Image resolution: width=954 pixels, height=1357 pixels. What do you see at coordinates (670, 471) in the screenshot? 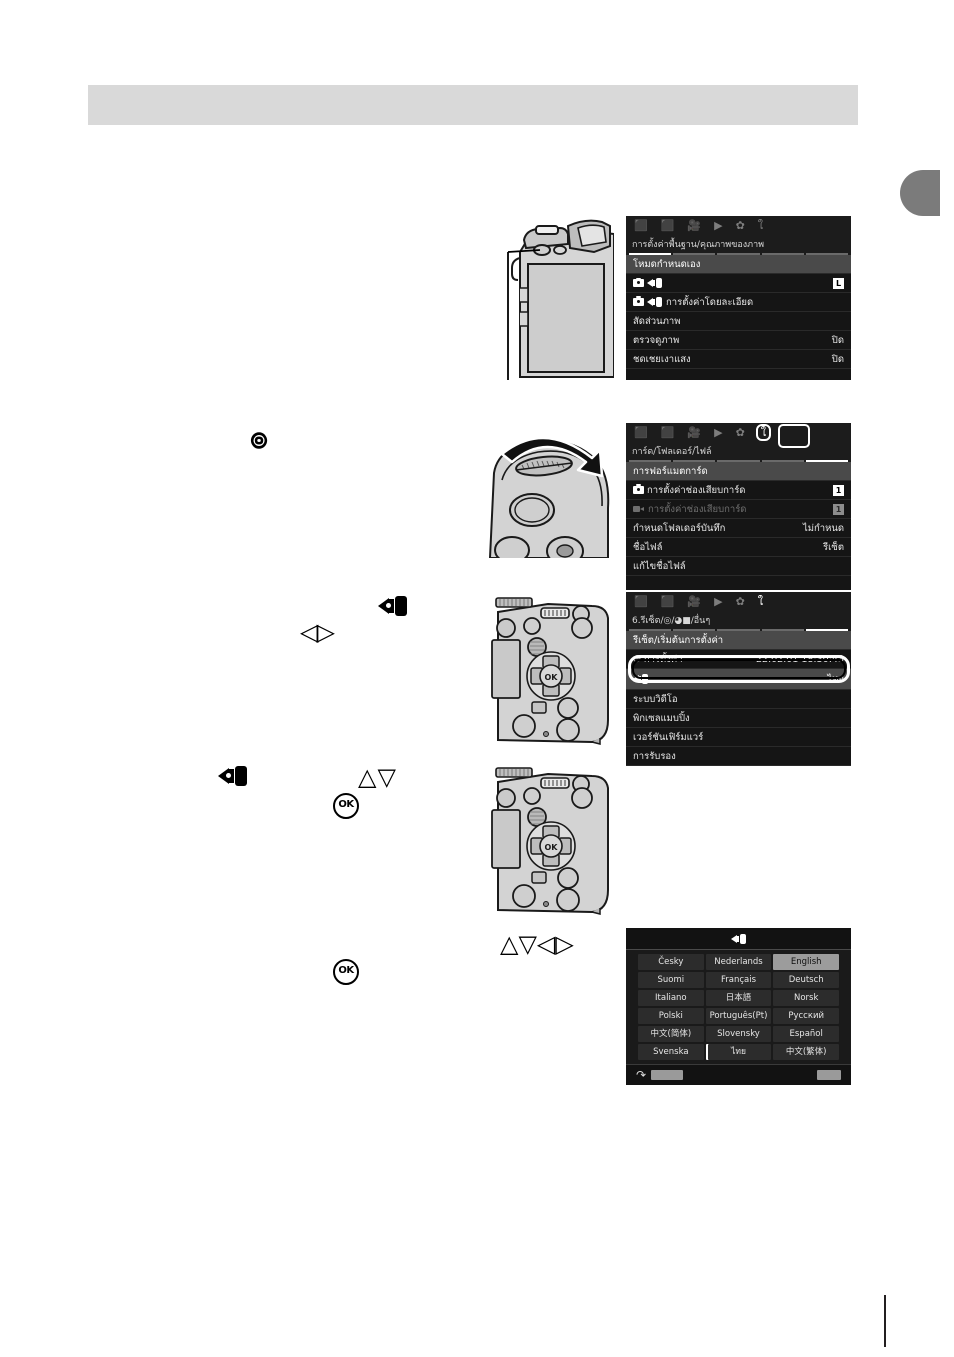
I see `row-label: การฟอร์แมตการ์ด` at bounding box center [670, 471].